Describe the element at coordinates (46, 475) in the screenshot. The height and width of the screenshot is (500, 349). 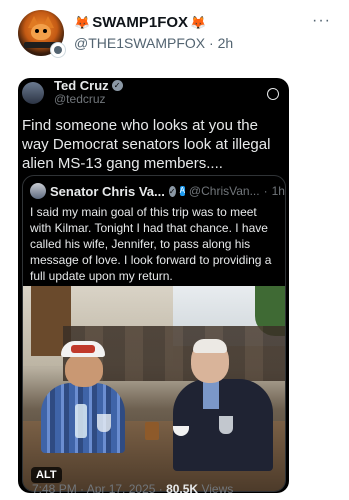
I see `alt-text-badge: ALT` at that location.